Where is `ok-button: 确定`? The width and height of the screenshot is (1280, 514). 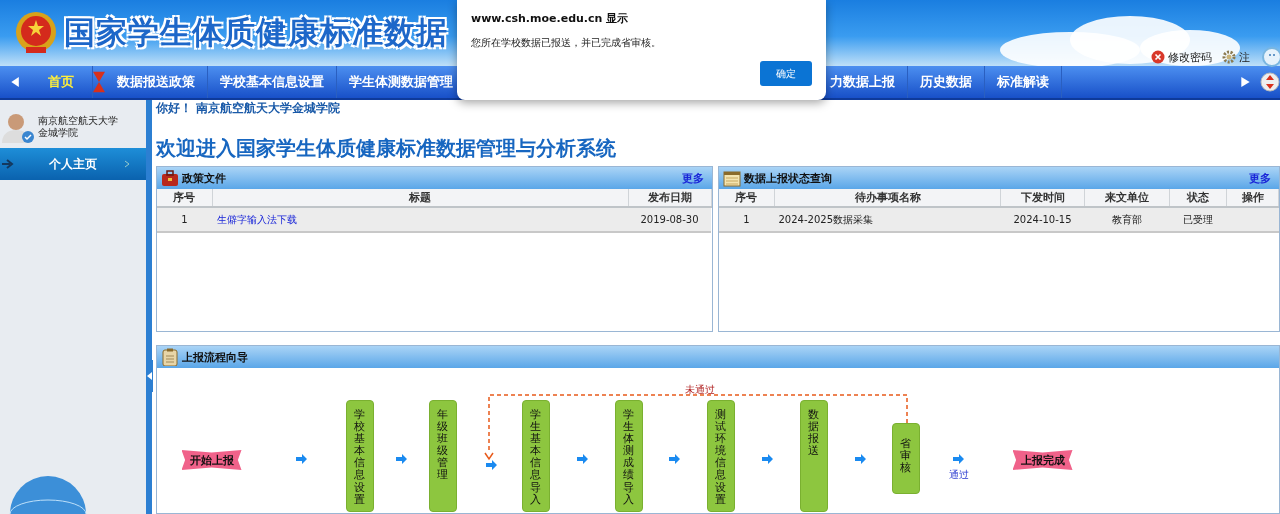 ok-button: 确定 is located at coordinates (786, 73).